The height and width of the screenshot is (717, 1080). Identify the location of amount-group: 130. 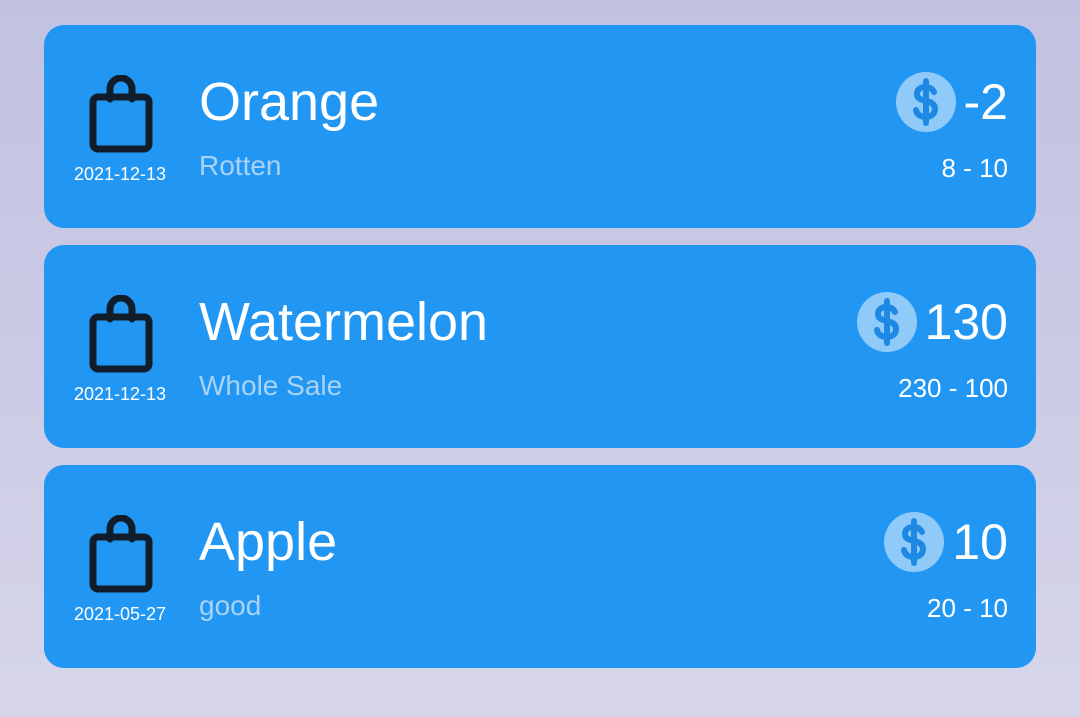
(932, 322).